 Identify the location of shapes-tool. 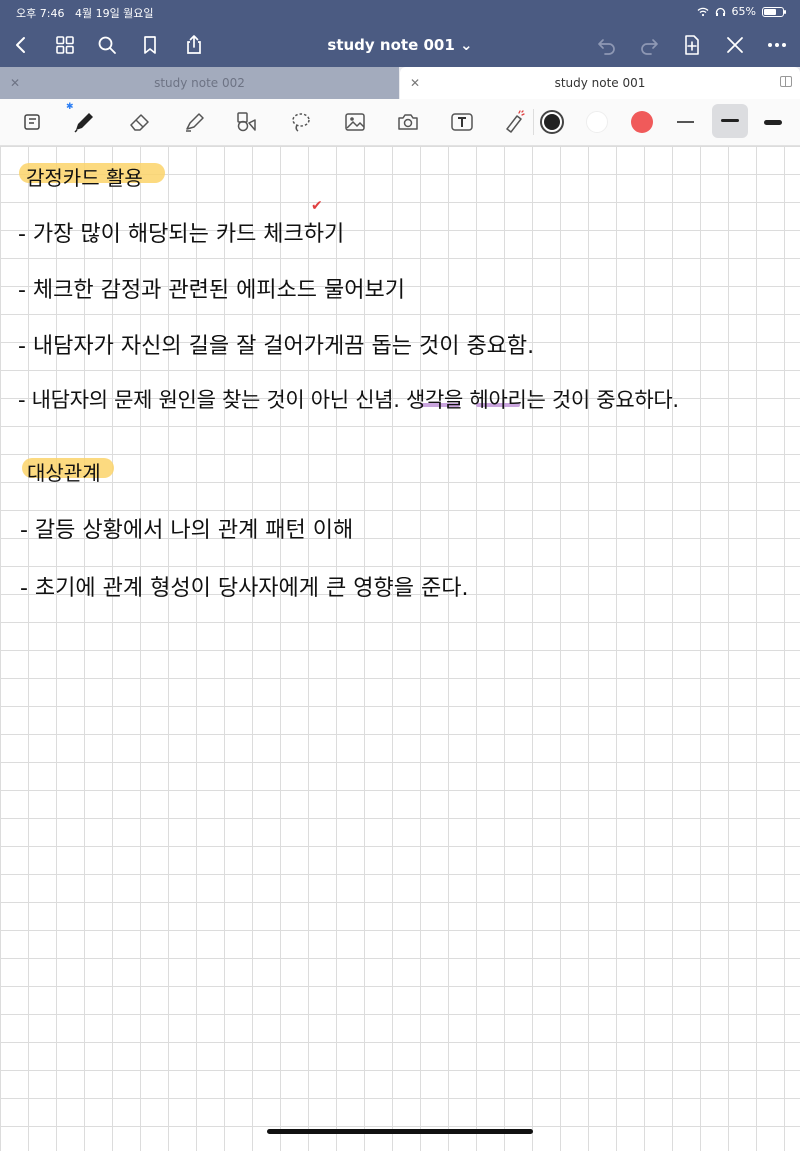
(246, 122).